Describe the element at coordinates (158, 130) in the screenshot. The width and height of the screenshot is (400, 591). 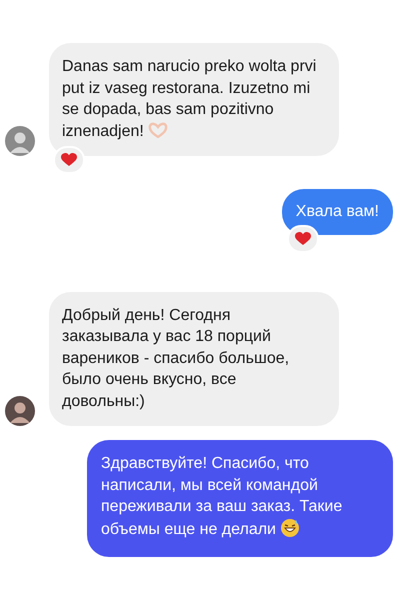
I see `heart-hands-icon` at that location.